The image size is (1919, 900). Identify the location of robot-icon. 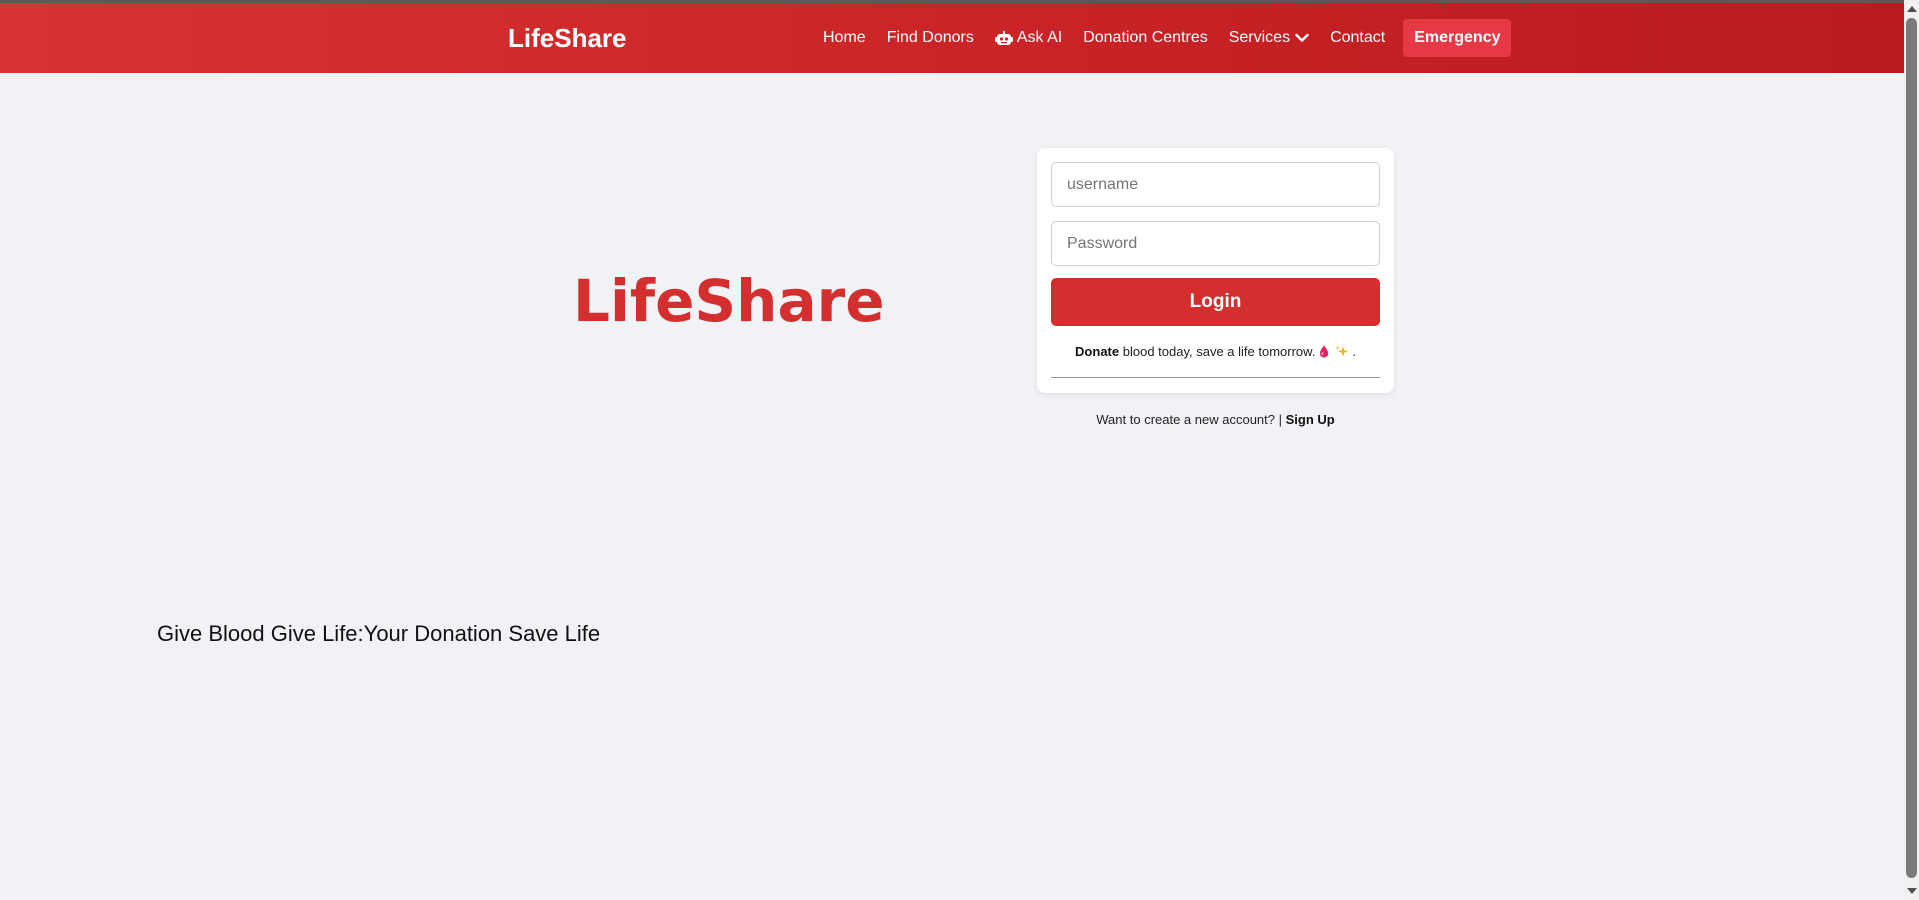
(1003, 37).